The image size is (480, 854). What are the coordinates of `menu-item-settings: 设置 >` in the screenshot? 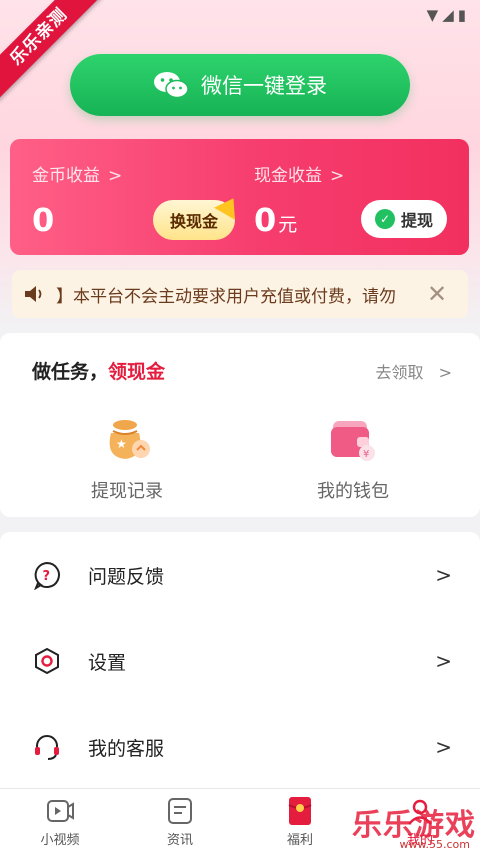 It's located at (240, 661).